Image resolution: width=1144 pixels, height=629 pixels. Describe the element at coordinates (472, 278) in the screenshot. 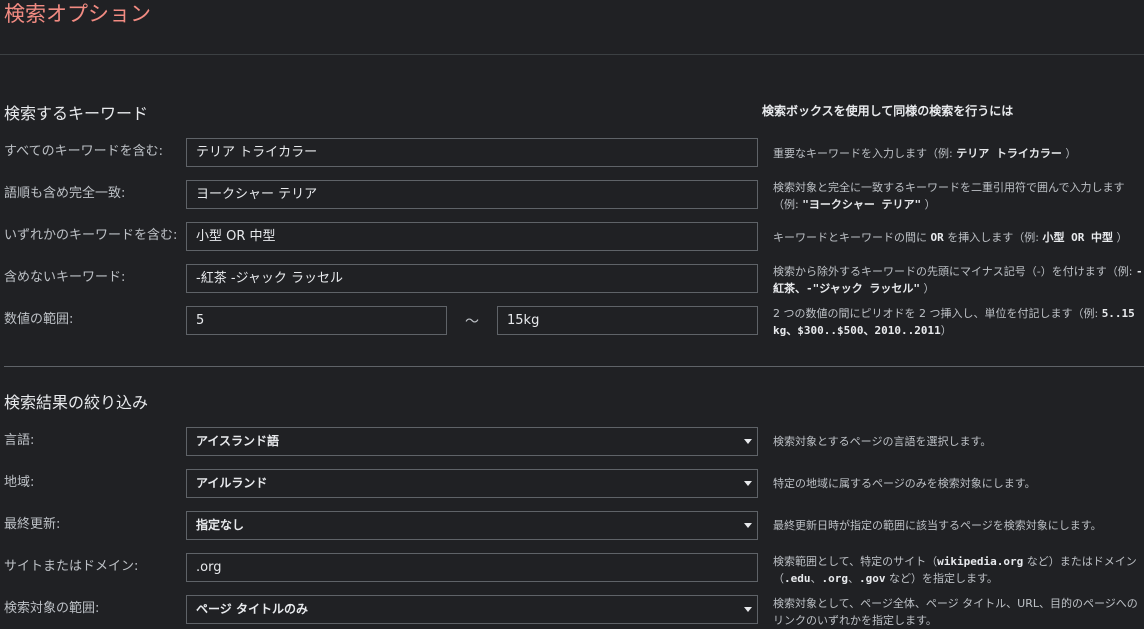

I see `exclude-words-input: -紅茶 -ジャック ラッセル` at that location.